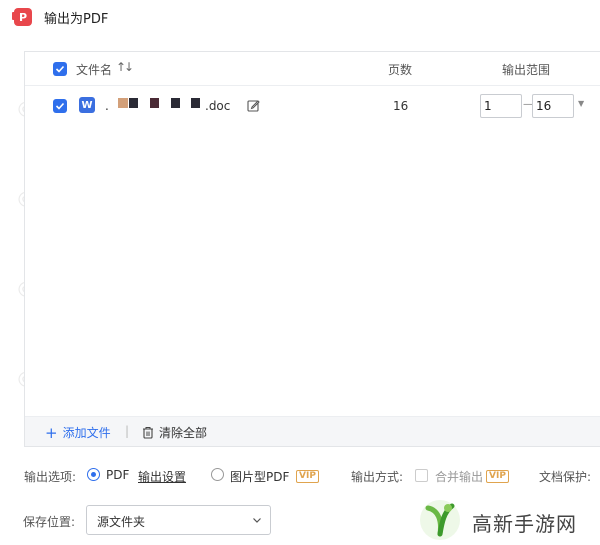 This screenshot has height=545, width=600. What do you see at coordinates (217, 474) in the screenshot?
I see `radio-image-pdf` at bounding box center [217, 474].